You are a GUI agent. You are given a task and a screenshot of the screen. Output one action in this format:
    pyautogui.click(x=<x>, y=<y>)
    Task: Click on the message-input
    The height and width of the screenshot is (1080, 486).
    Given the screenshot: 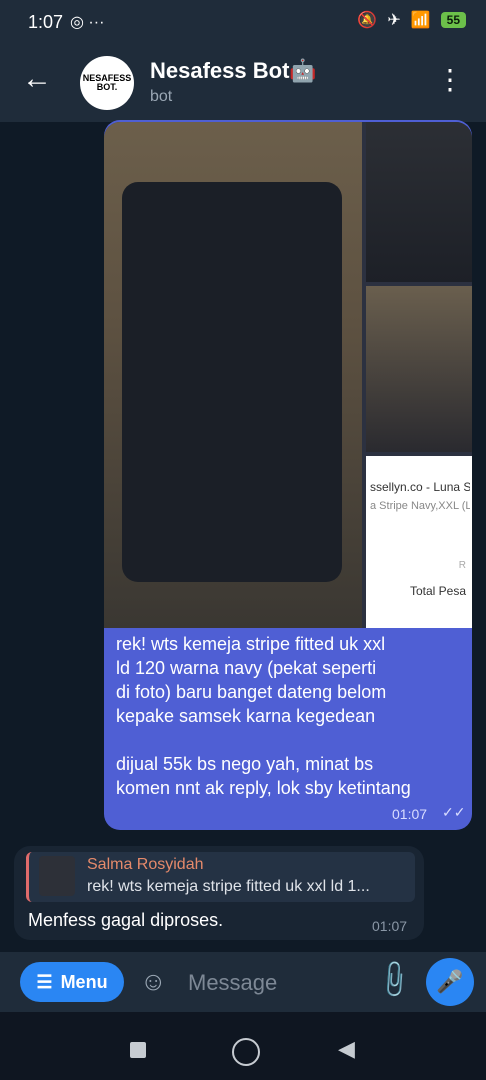 What is the action you would take?
    pyautogui.click(x=278, y=983)
    